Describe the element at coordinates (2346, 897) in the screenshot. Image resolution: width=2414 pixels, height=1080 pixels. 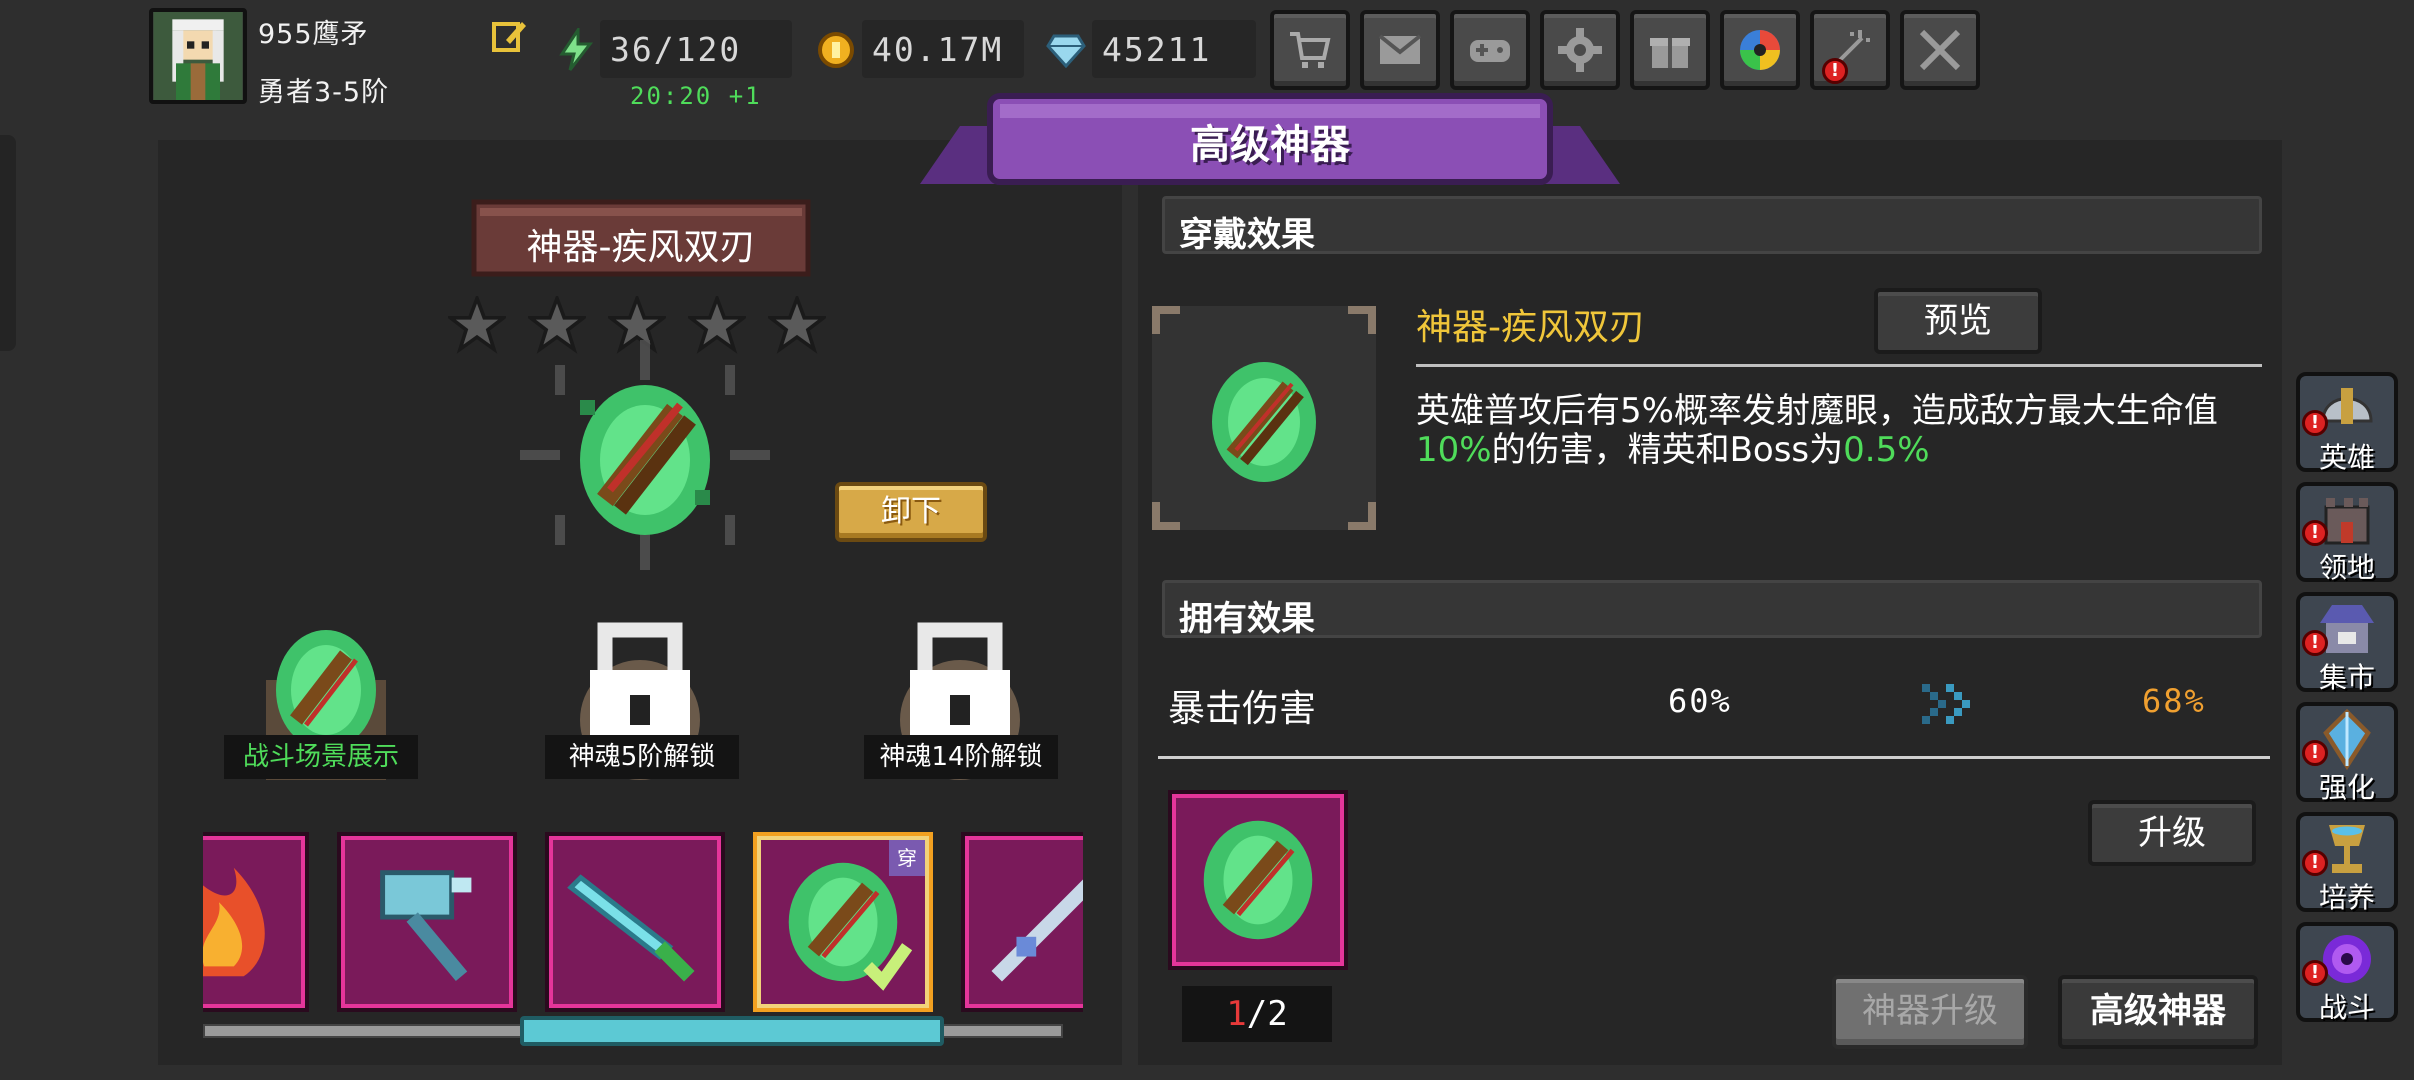
I see `side-menu-label: 培养` at that location.